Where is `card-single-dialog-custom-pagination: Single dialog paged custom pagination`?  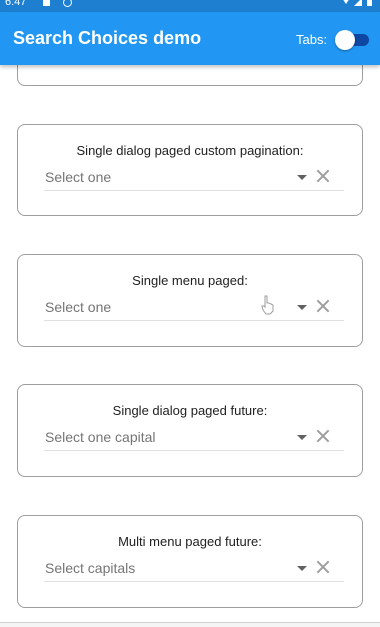
card-single-dialog-custom-pagination: Single dialog paged custom pagination is located at coordinates (190, 170).